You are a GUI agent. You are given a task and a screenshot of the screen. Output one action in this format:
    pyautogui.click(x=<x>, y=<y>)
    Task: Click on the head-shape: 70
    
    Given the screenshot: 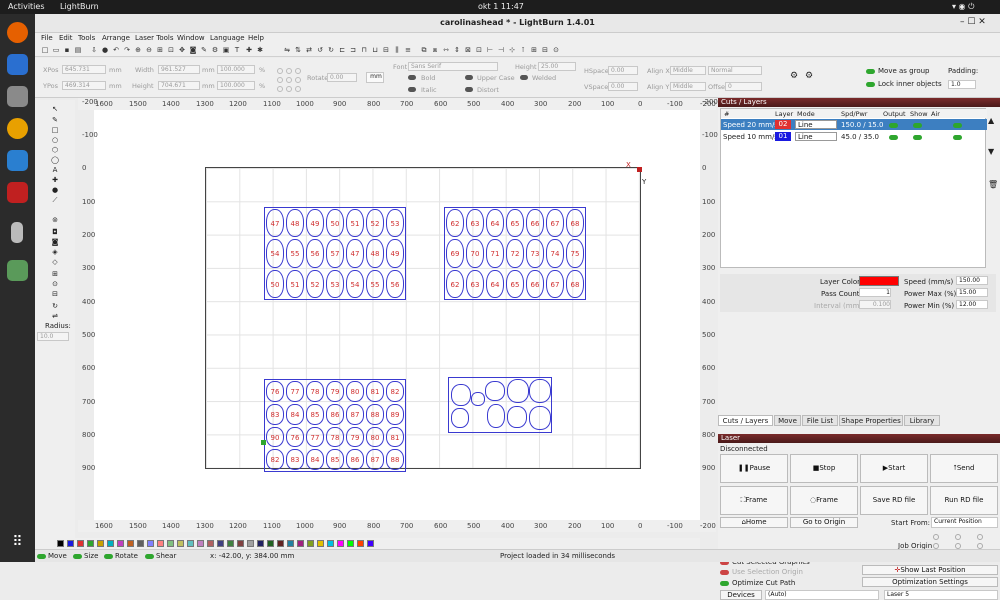 What is the action you would take?
    pyautogui.click(x=475, y=253)
    